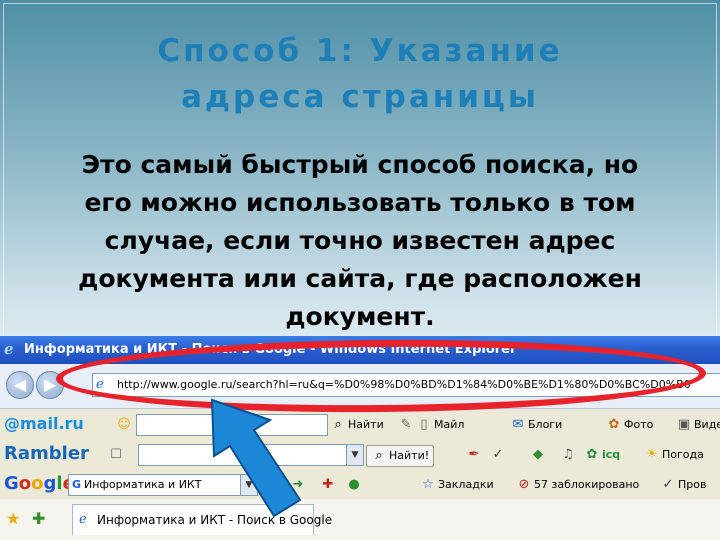 The height and width of the screenshot is (540, 720). What do you see at coordinates (674, 455) in the screenshot?
I see `rambler-weather-button: ☀ Погода` at bounding box center [674, 455].